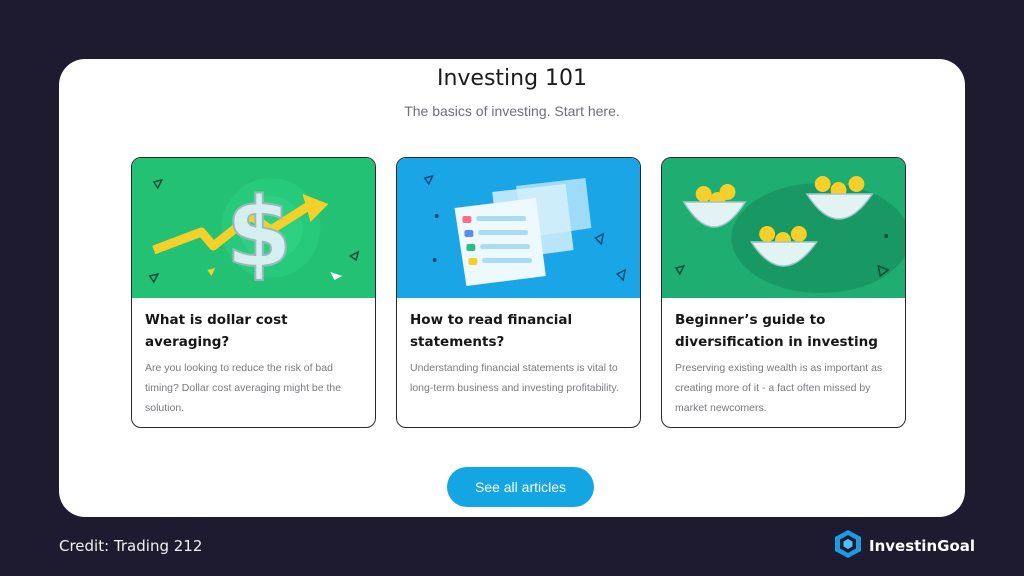 This screenshot has width=1024, height=576. What do you see at coordinates (491, 331) in the screenshot?
I see `card-title: How to read financial statements?` at bounding box center [491, 331].